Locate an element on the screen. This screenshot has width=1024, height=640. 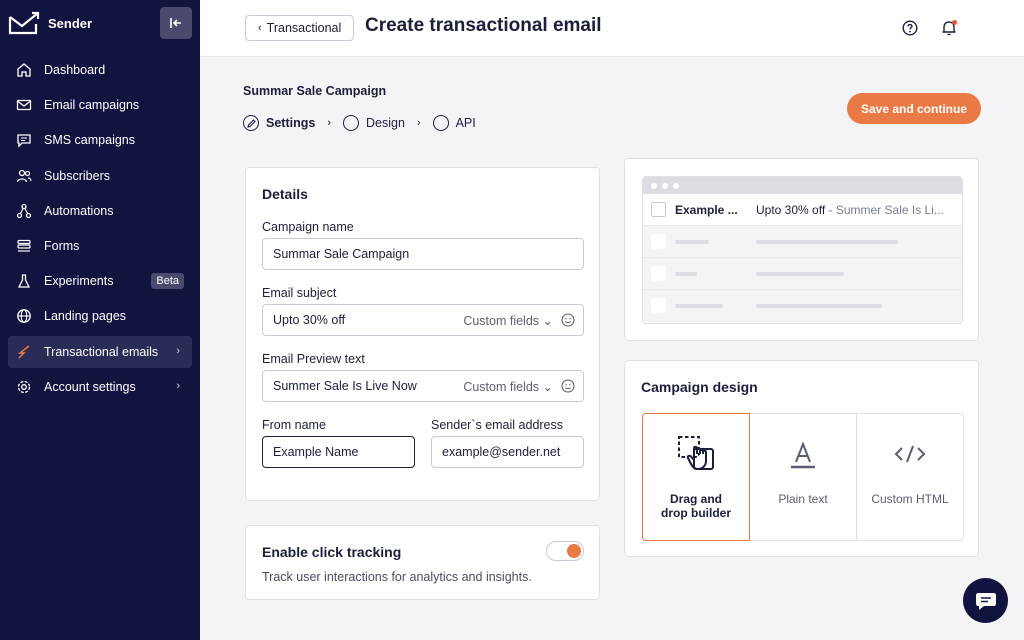
details-title: Details is located at coordinates (285, 194).